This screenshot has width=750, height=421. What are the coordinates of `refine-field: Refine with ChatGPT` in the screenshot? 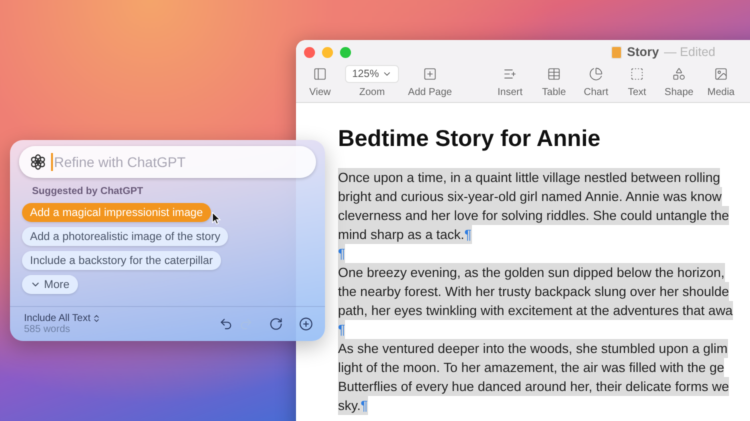 It's located at (167, 162).